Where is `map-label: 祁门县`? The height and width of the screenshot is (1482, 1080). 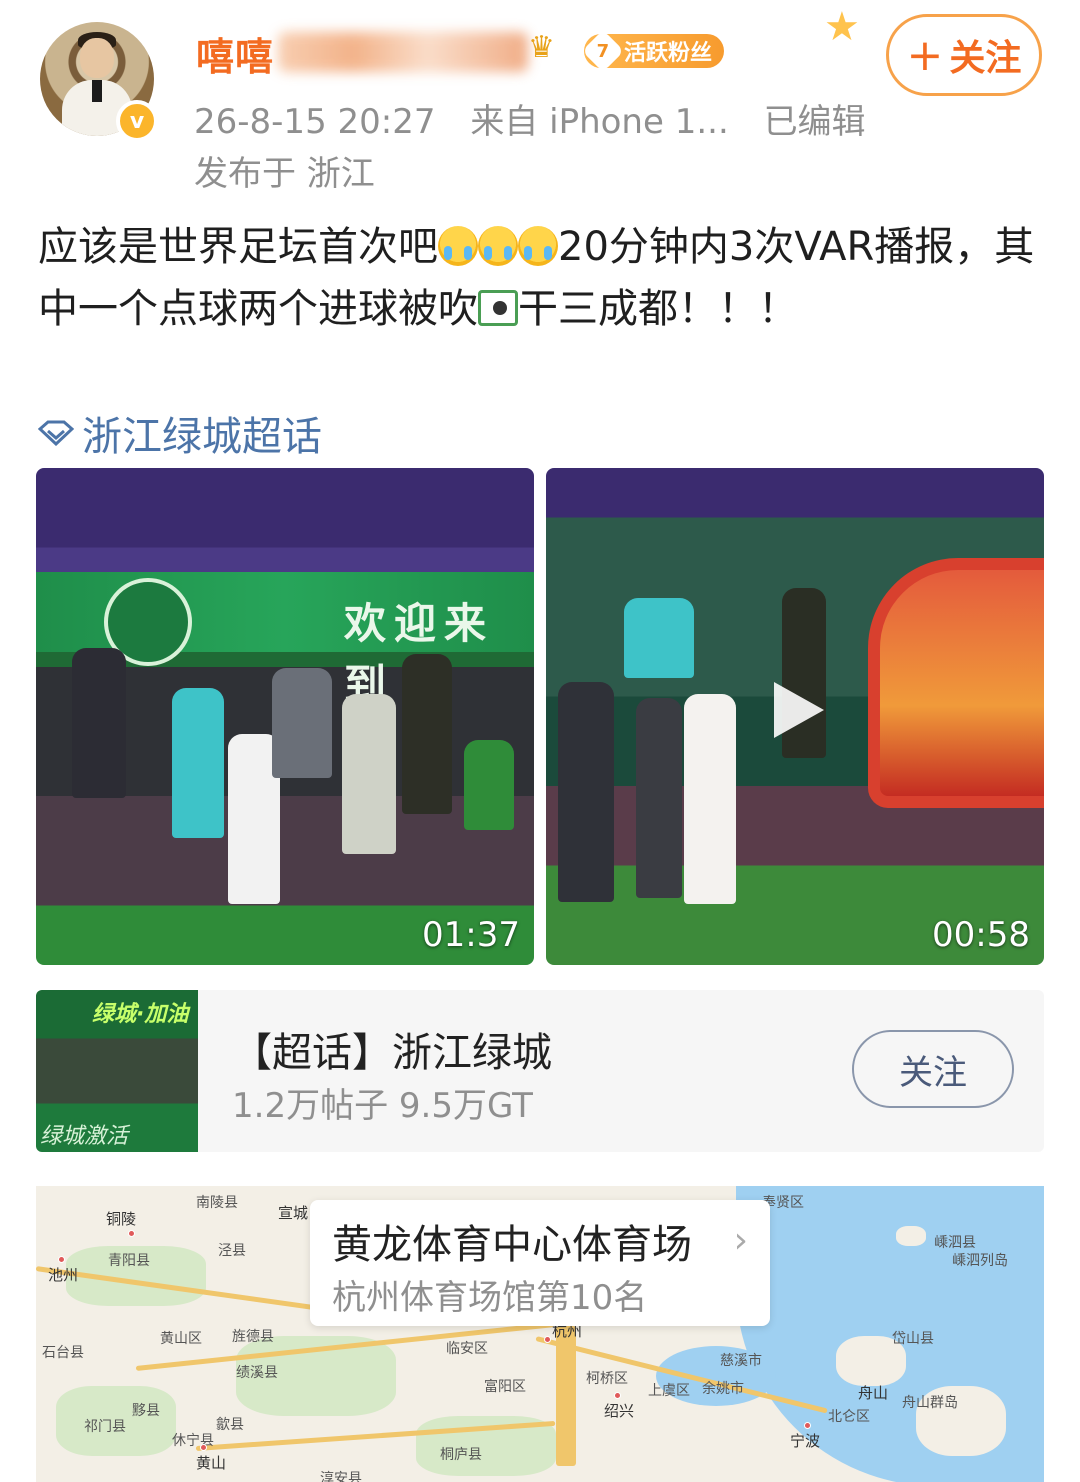 map-label: 祁门县 is located at coordinates (105, 1427).